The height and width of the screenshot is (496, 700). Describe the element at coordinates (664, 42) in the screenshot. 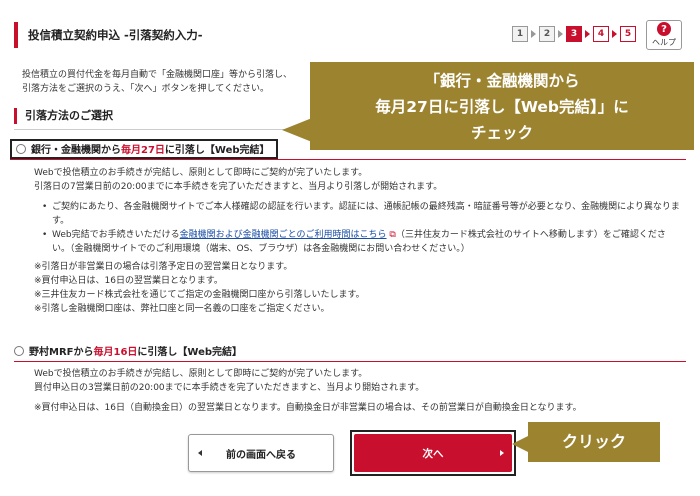

I see `help-label: ヘルプ` at that location.